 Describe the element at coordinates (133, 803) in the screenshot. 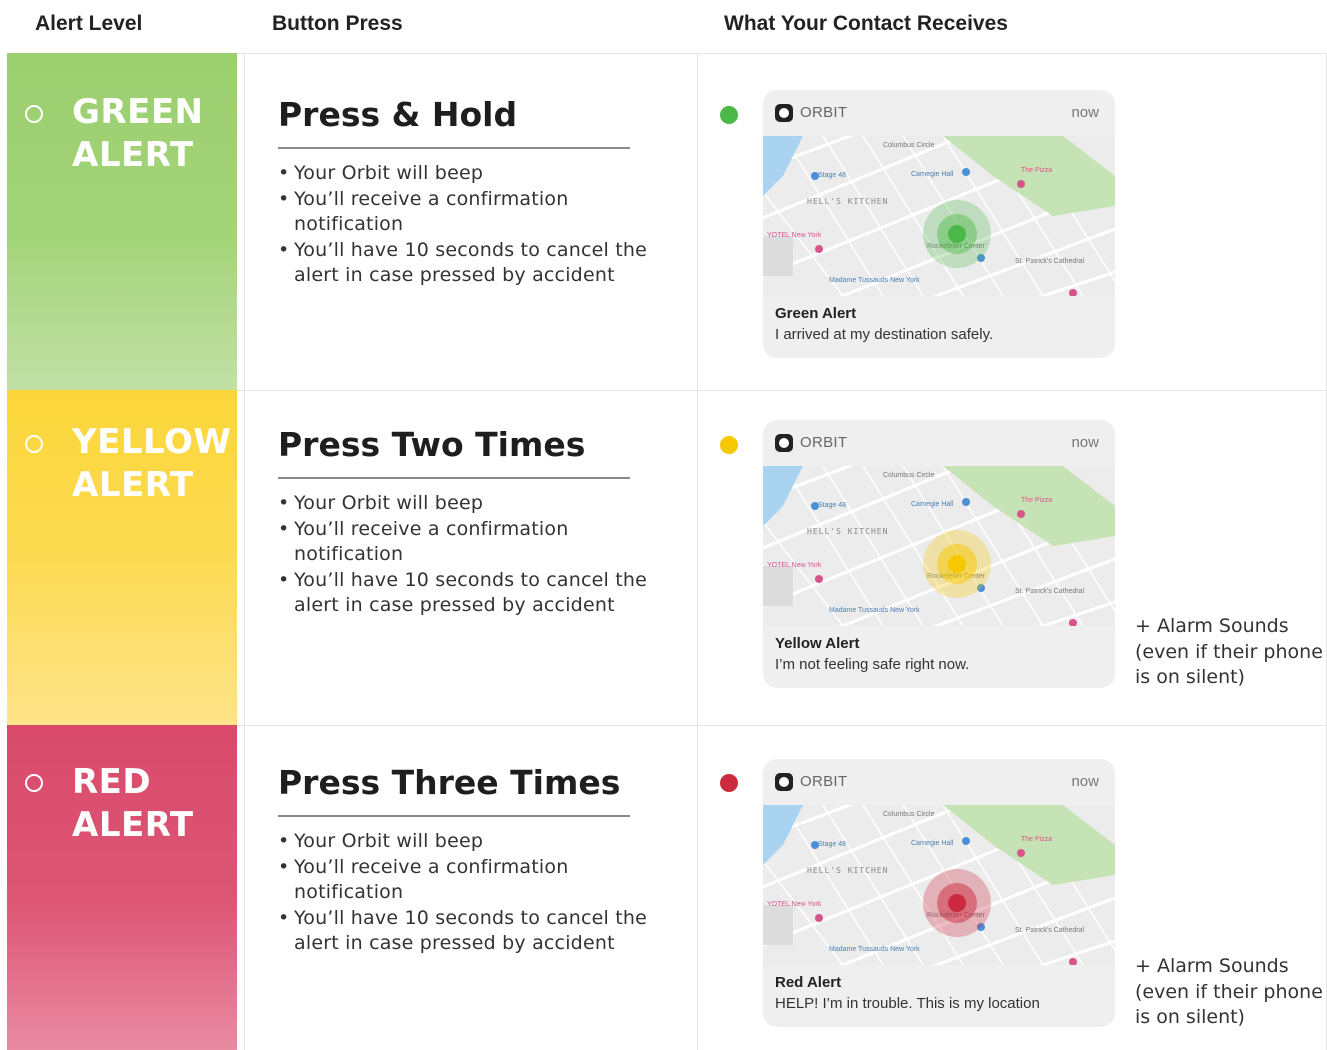

I see `alert-level-label: RED ALERT` at that location.